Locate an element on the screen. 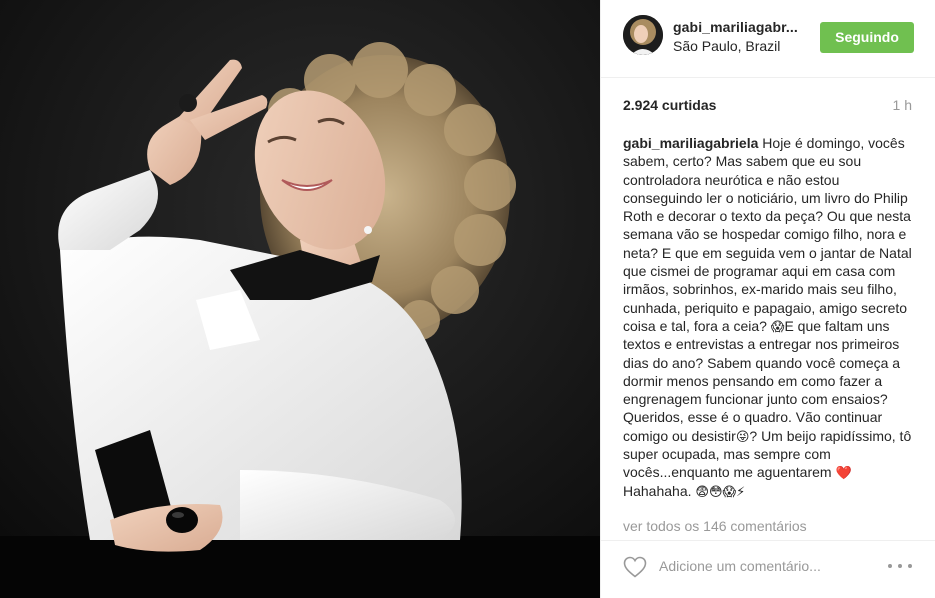 The image size is (935, 598). red-heart-emoji-icon: ❤️ is located at coordinates (843, 474).